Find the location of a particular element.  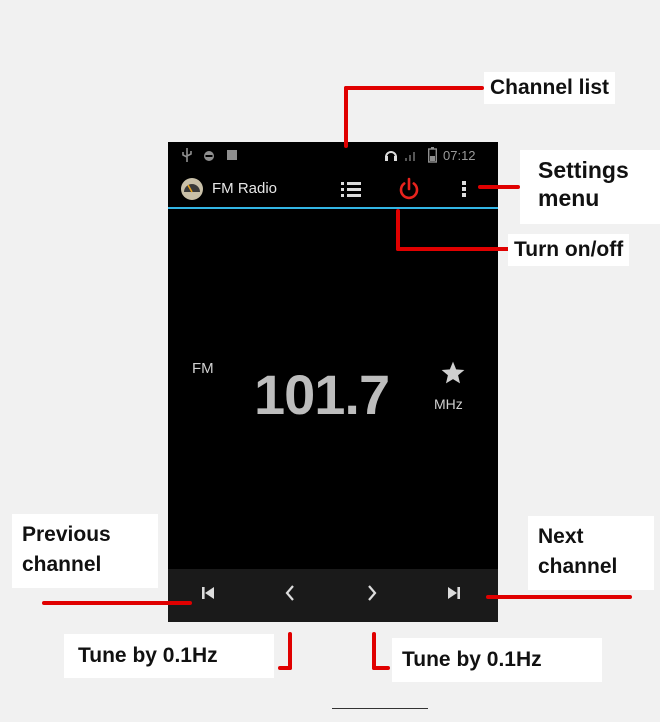

next-channel-button is located at coordinates (454, 595).